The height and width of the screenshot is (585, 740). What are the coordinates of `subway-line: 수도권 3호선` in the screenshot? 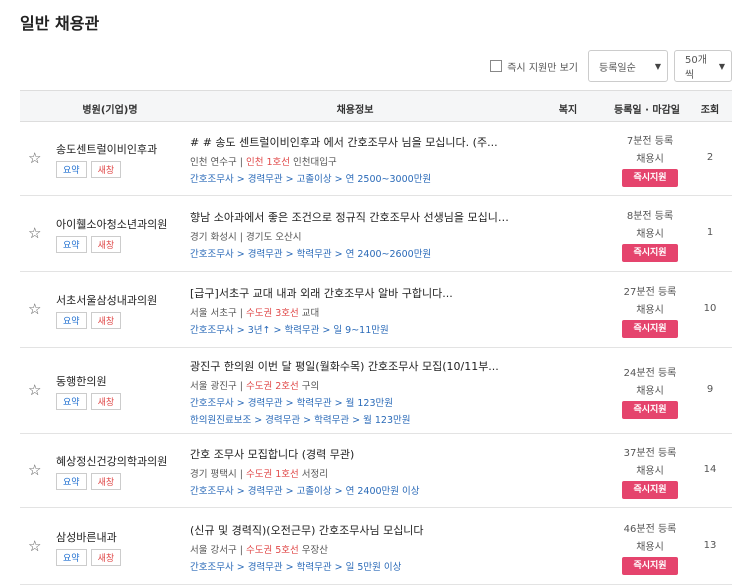 It's located at (272, 313).